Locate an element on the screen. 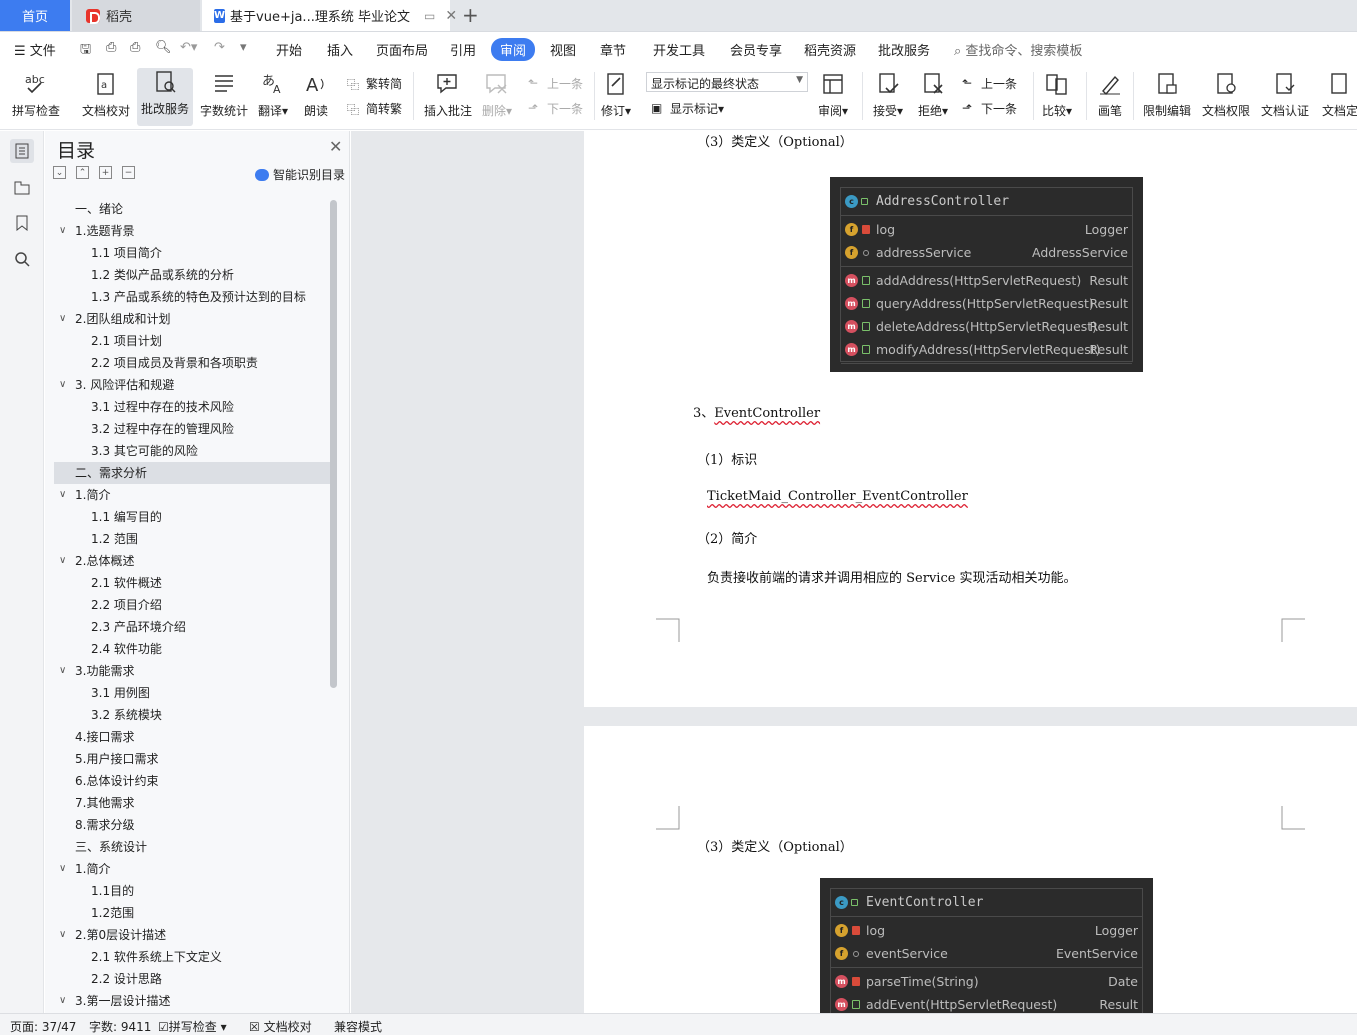 The image size is (1357, 1035). toc-item: 4.接口需求 is located at coordinates (192, 737).